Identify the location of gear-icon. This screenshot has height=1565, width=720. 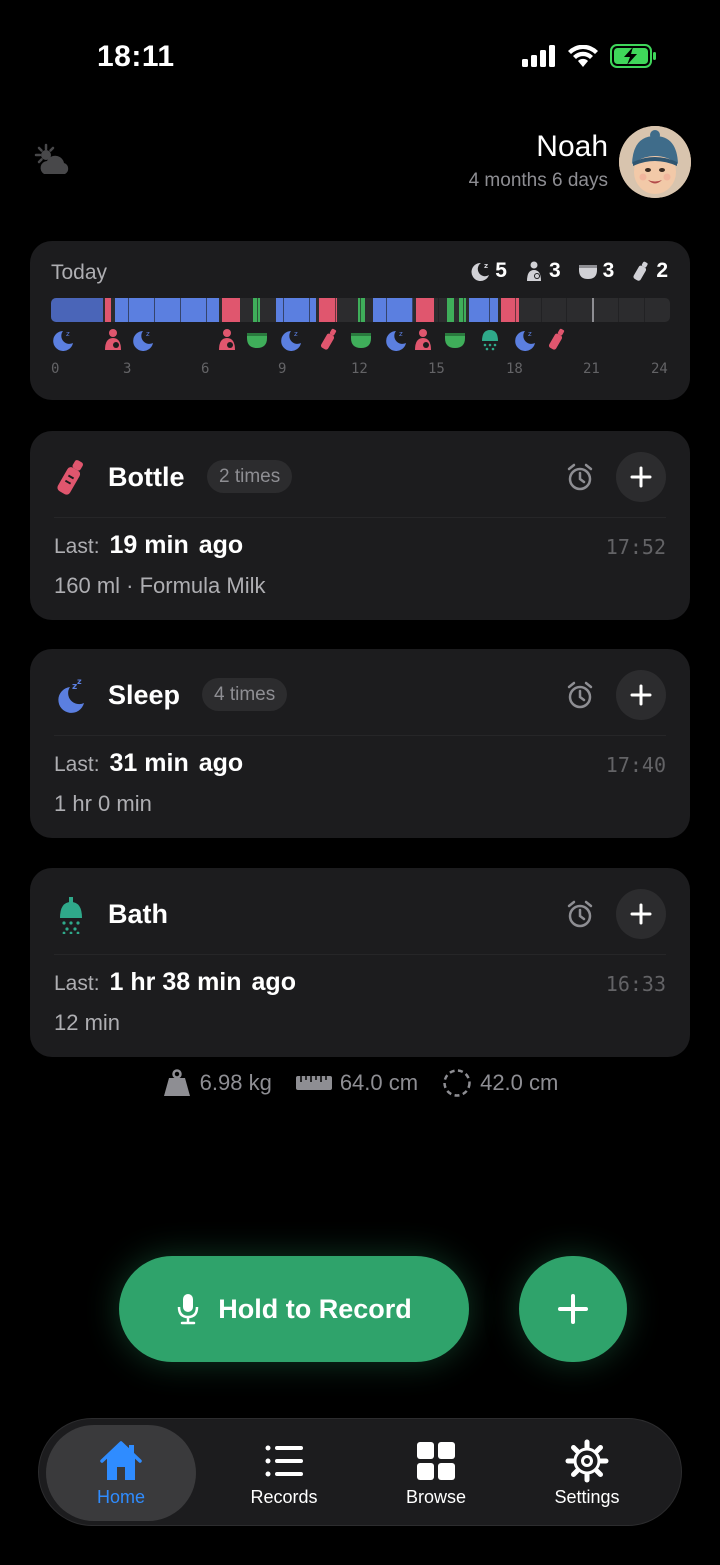
(587, 1460).